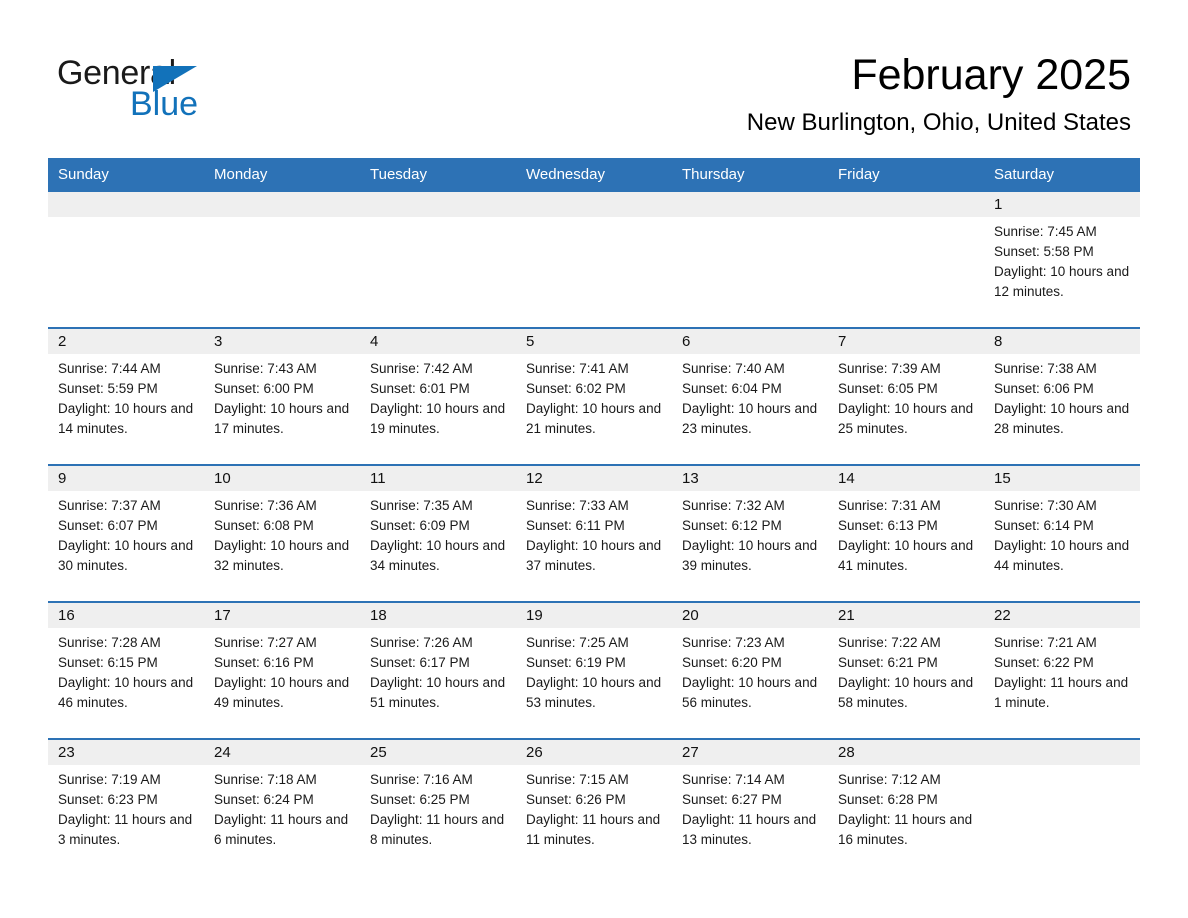  What do you see at coordinates (109, 505) in the screenshot?
I see `sunrise-text: Sunrise: 7:37 AM` at bounding box center [109, 505].